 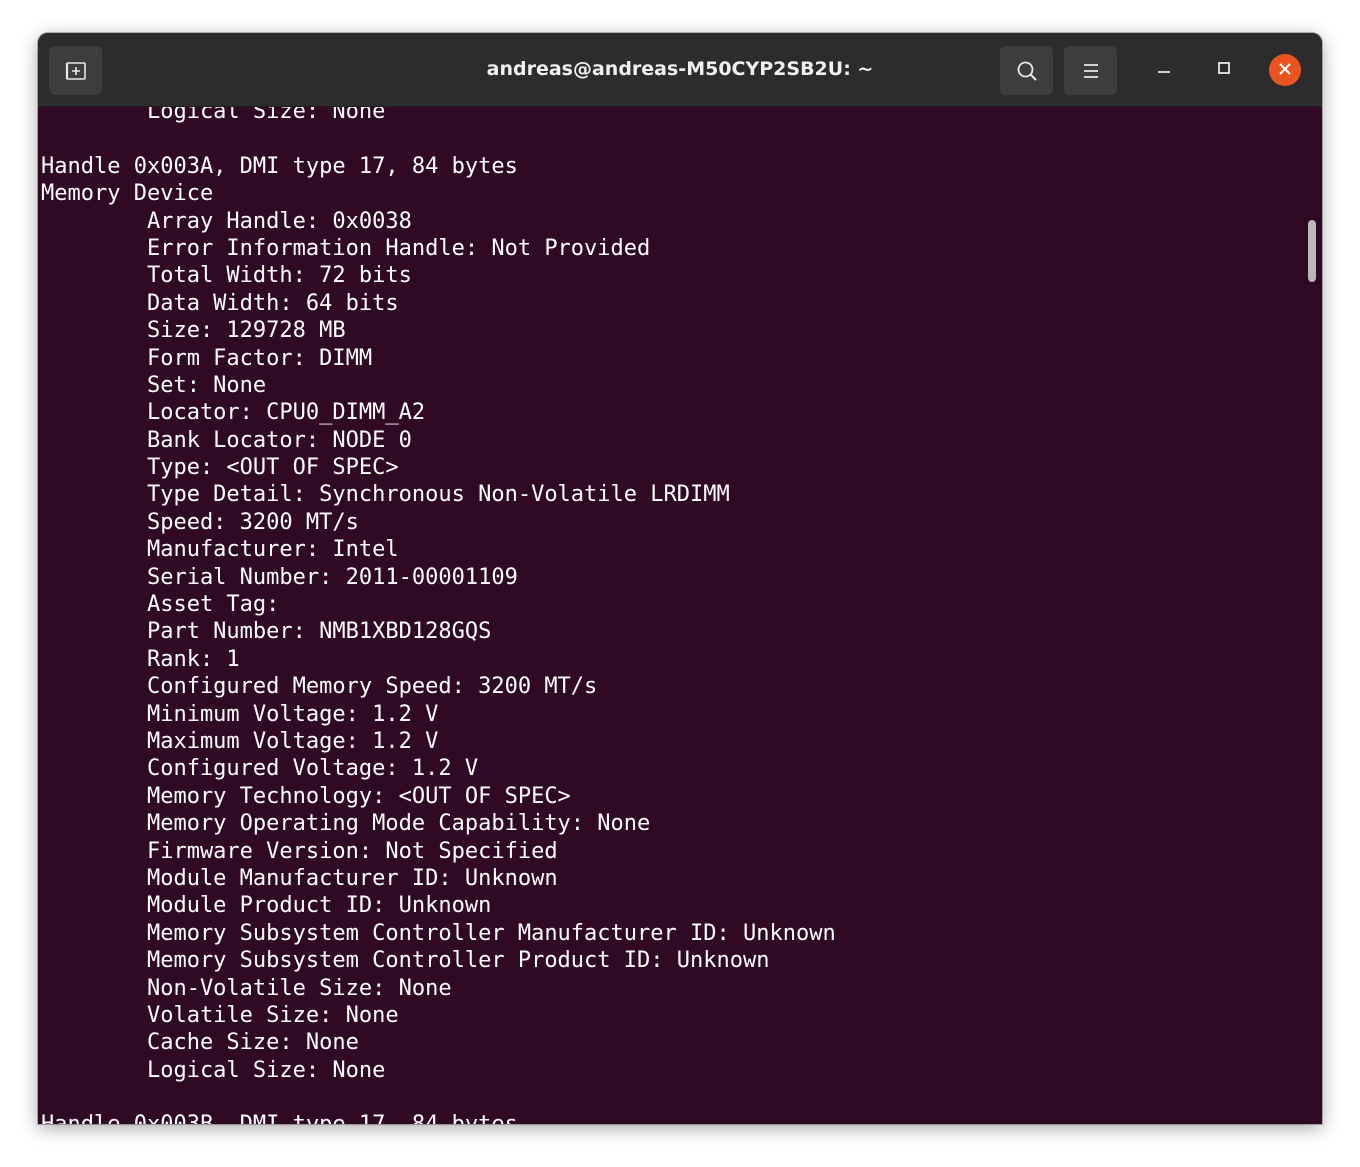 What do you see at coordinates (246, 988) in the screenshot?
I see `terminal-line: Non-Volatile Size: None` at bounding box center [246, 988].